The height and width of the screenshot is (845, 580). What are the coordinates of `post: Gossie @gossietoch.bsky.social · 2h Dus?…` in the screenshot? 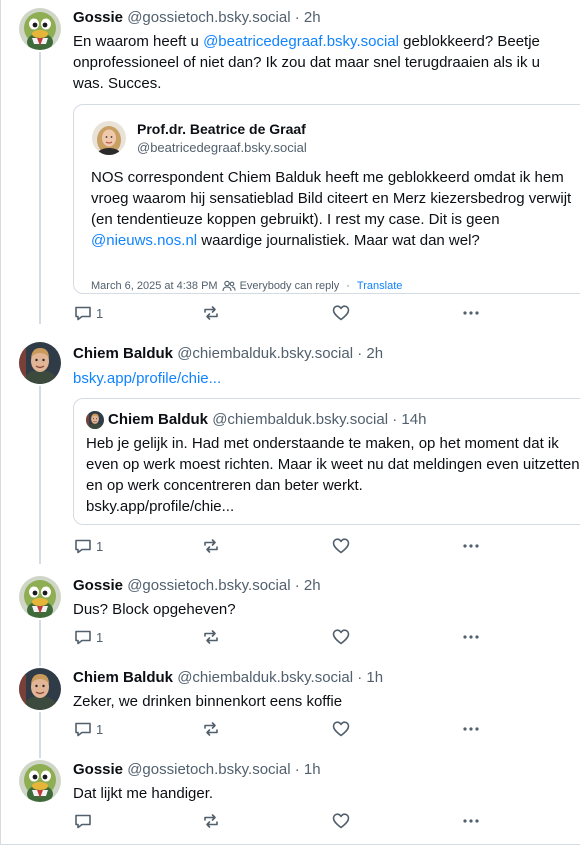 It's located at (290, 613).